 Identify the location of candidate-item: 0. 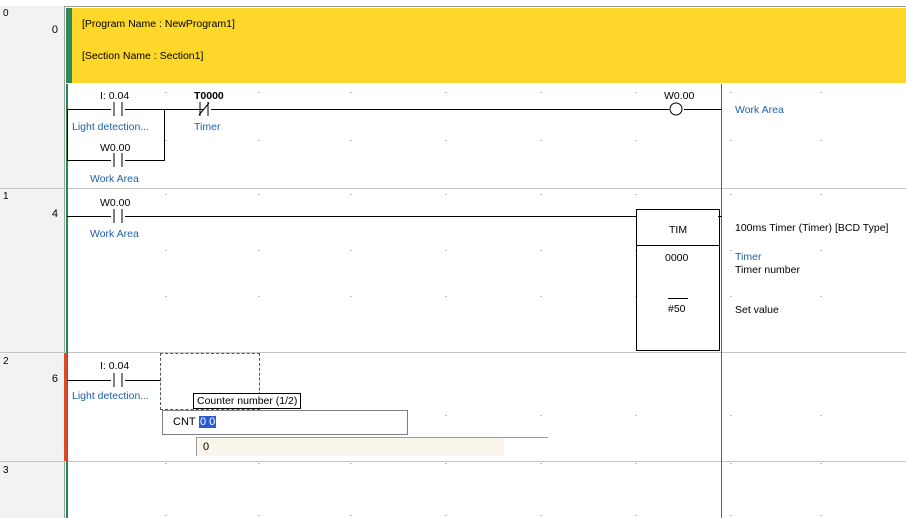
(206, 447).